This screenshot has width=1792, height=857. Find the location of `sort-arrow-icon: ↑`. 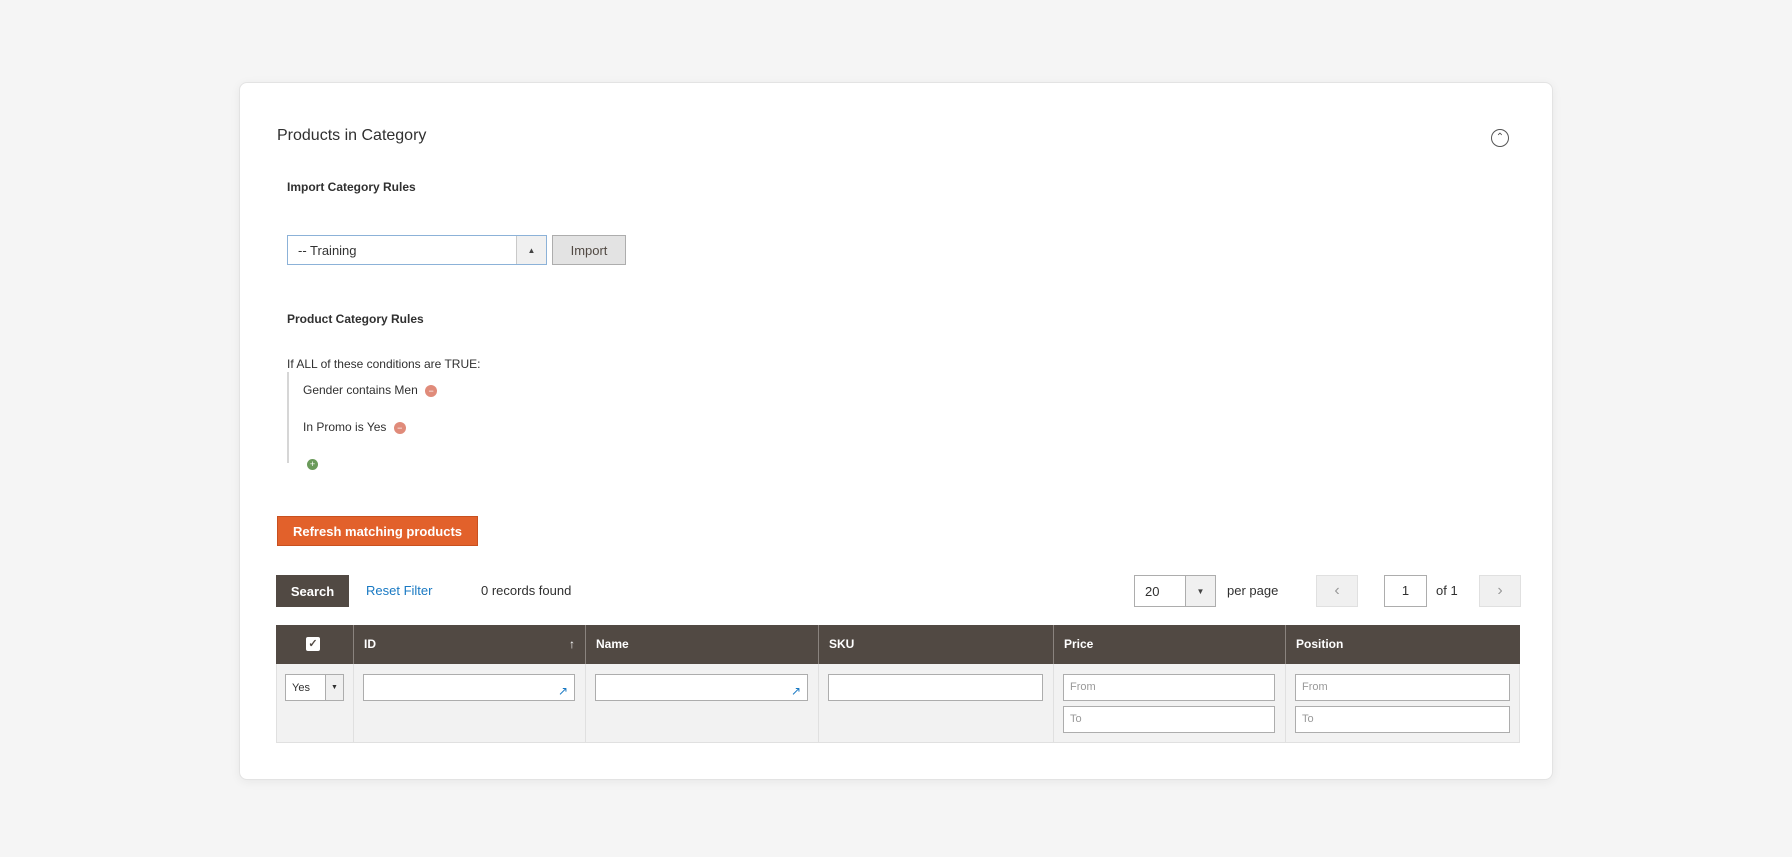

sort-arrow-icon: ↑ is located at coordinates (572, 644).